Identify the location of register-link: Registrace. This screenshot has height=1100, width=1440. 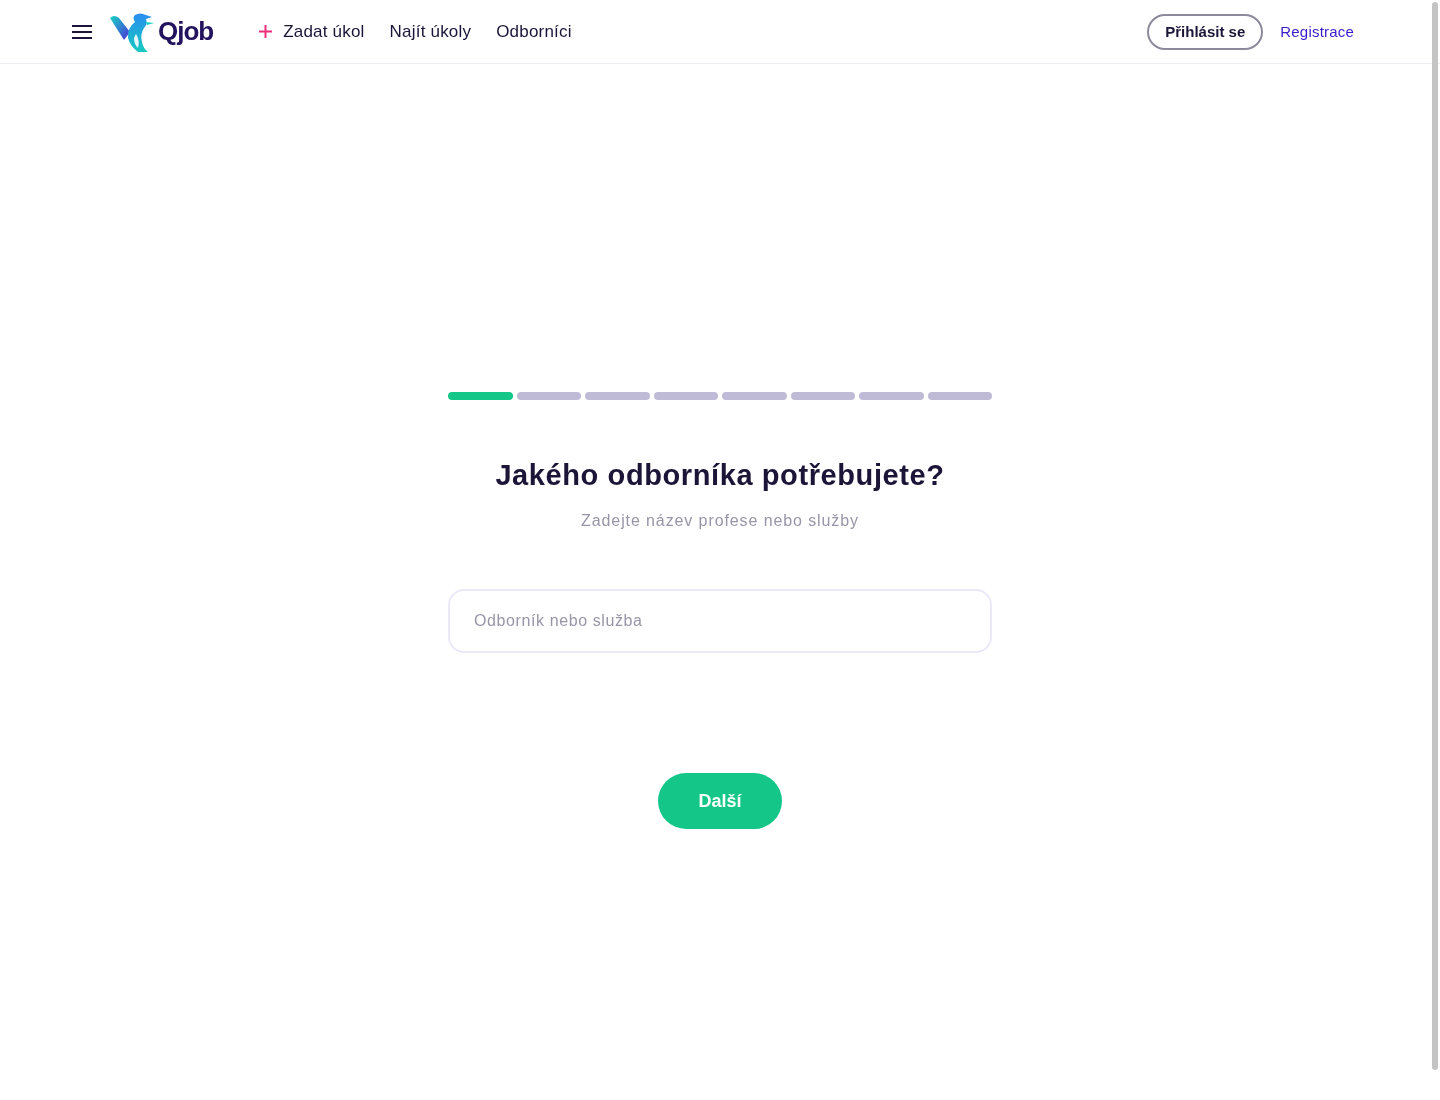
(1317, 31).